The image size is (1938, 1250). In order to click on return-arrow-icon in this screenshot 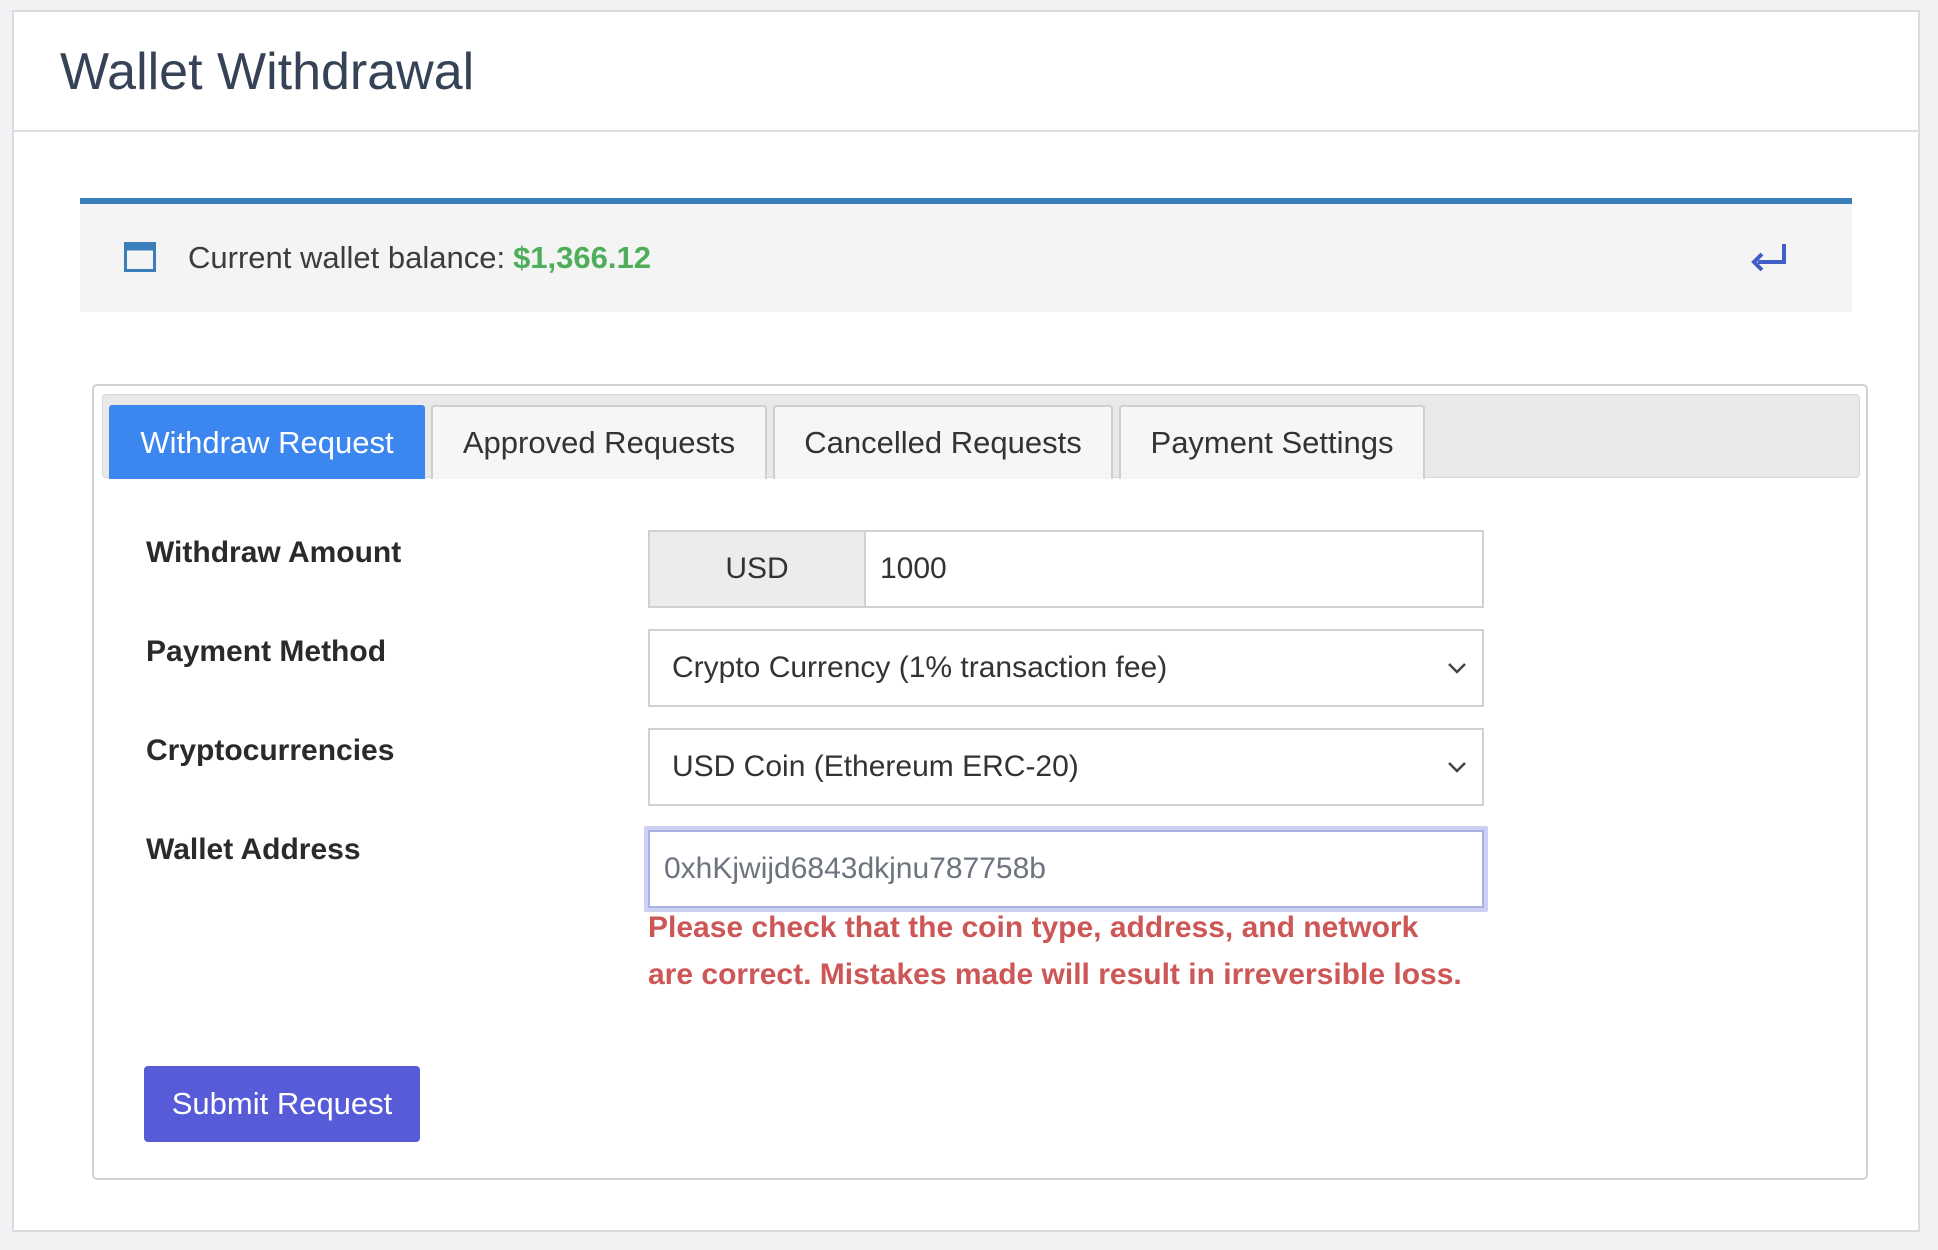, I will do `click(1768, 258)`.